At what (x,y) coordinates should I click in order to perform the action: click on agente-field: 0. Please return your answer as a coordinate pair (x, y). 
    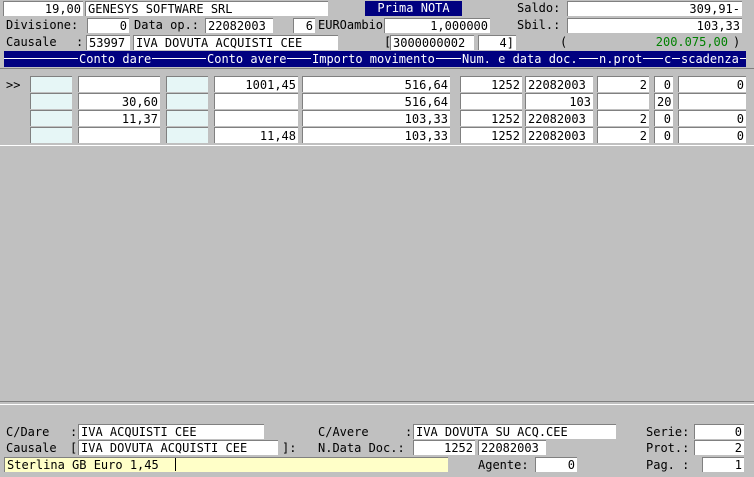
    Looking at the image, I should click on (556, 464).